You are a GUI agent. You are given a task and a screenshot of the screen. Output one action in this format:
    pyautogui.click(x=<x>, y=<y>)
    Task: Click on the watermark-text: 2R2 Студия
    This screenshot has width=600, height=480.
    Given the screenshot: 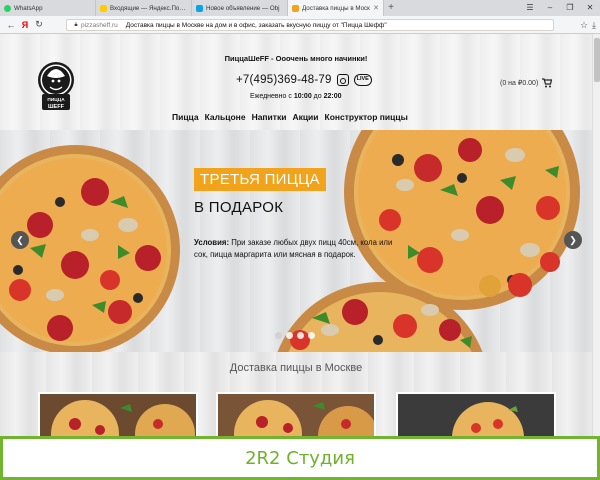 What is the action you would take?
    pyautogui.click(x=300, y=458)
    